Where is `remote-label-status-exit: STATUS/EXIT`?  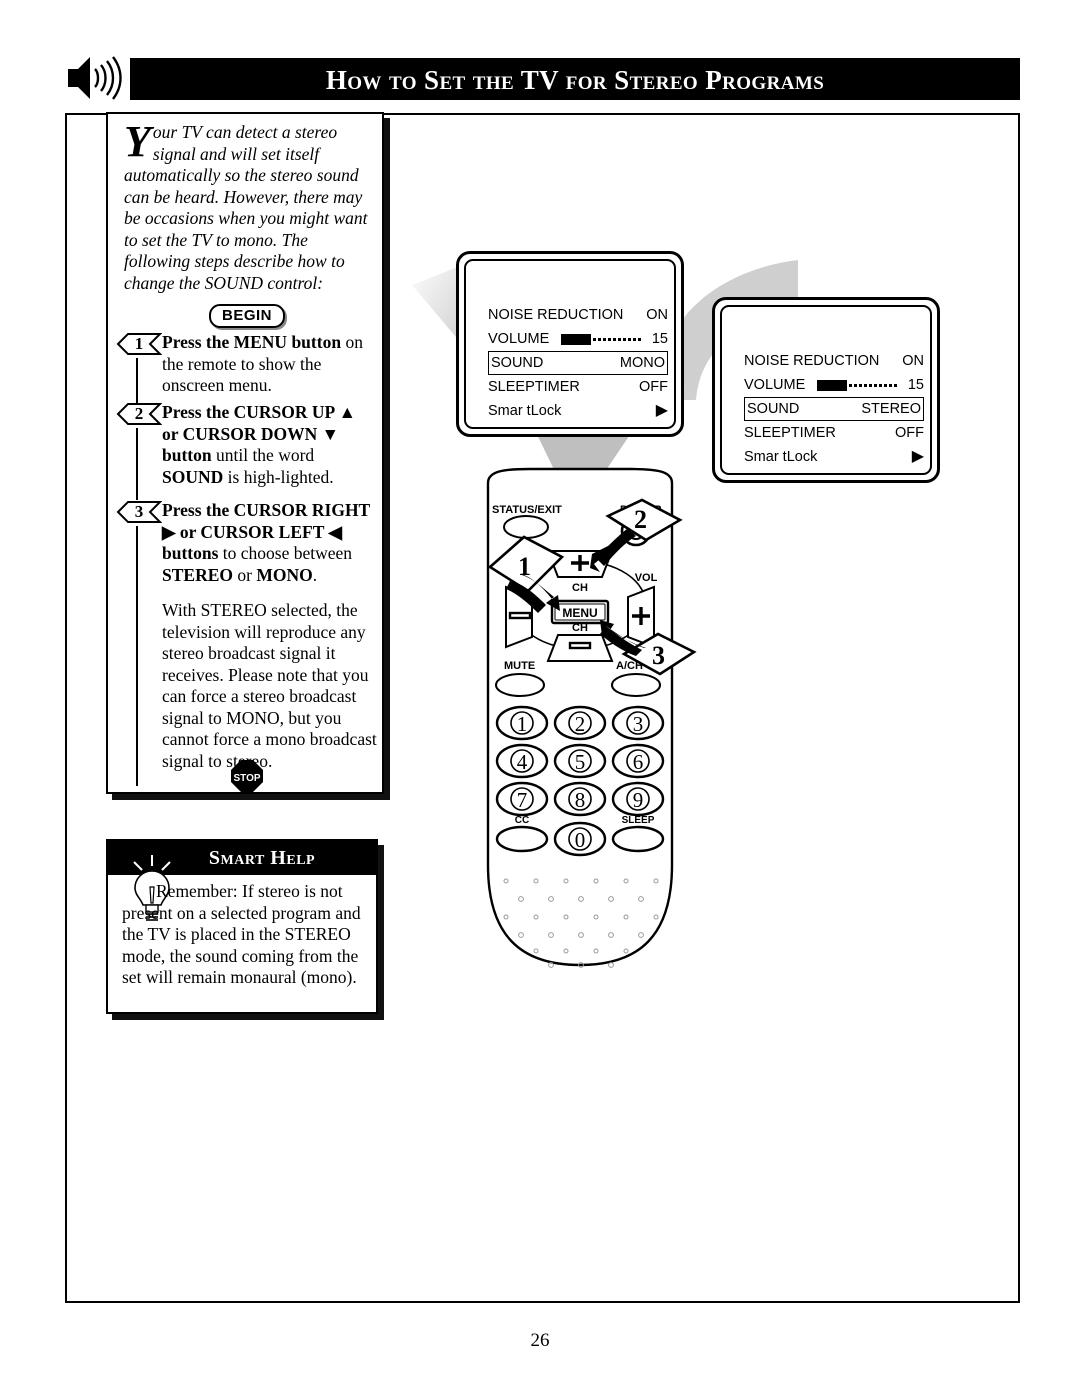
remote-label-status-exit: STATUS/EXIT is located at coordinates (527, 510).